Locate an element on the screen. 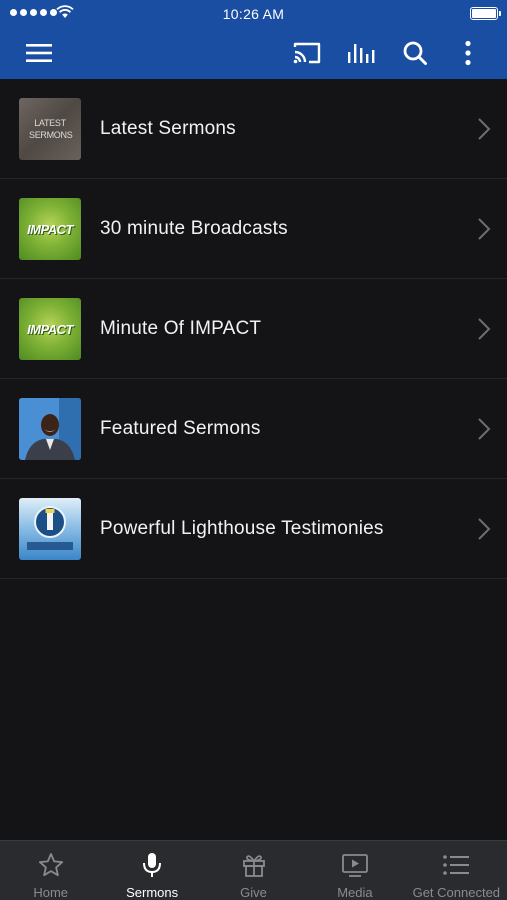 This screenshot has height=900, width=507. star-icon is located at coordinates (51, 865).